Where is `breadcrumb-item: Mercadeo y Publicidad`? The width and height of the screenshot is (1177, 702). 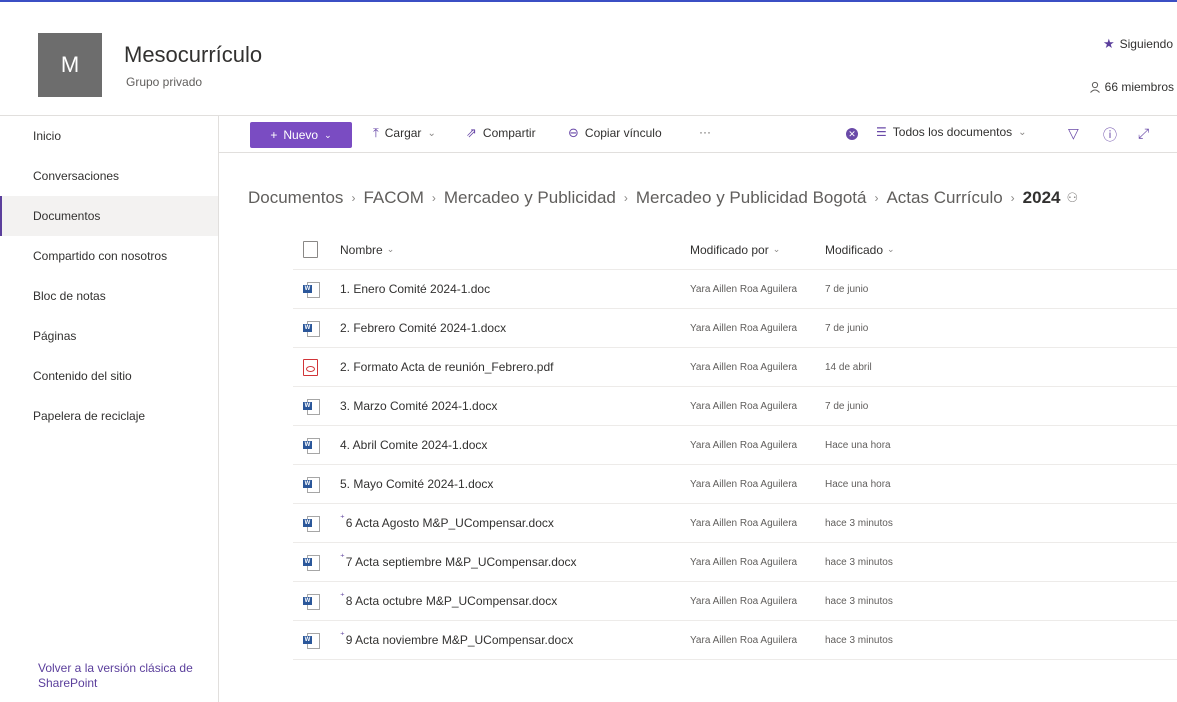
breadcrumb-item: Mercadeo y Publicidad is located at coordinates (530, 198).